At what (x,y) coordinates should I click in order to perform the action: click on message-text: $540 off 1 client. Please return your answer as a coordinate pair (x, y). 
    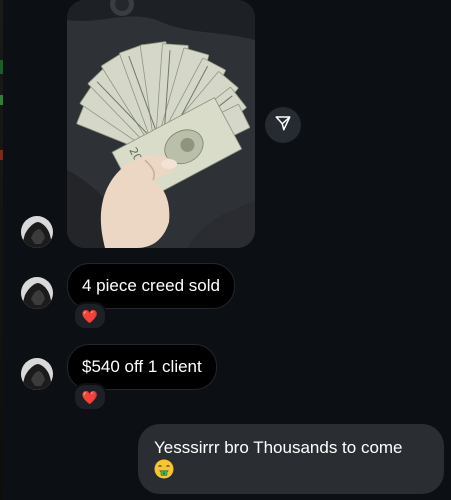
    Looking at the image, I should click on (142, 366).